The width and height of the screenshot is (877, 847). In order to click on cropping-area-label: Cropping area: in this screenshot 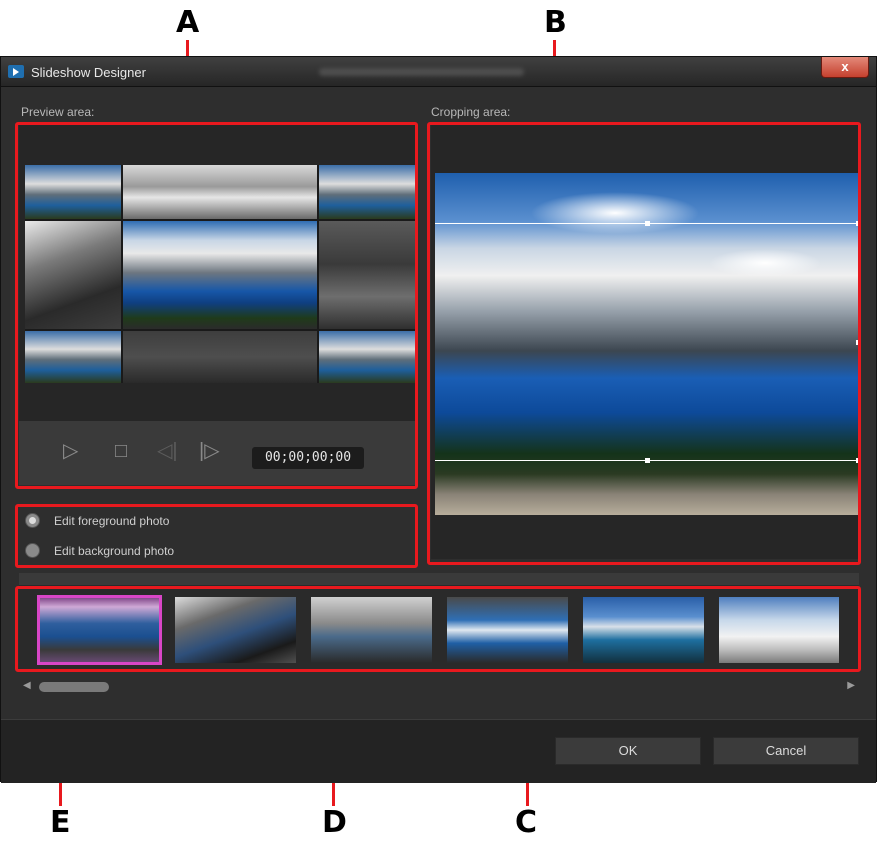, I will do `click(471, 112)`.